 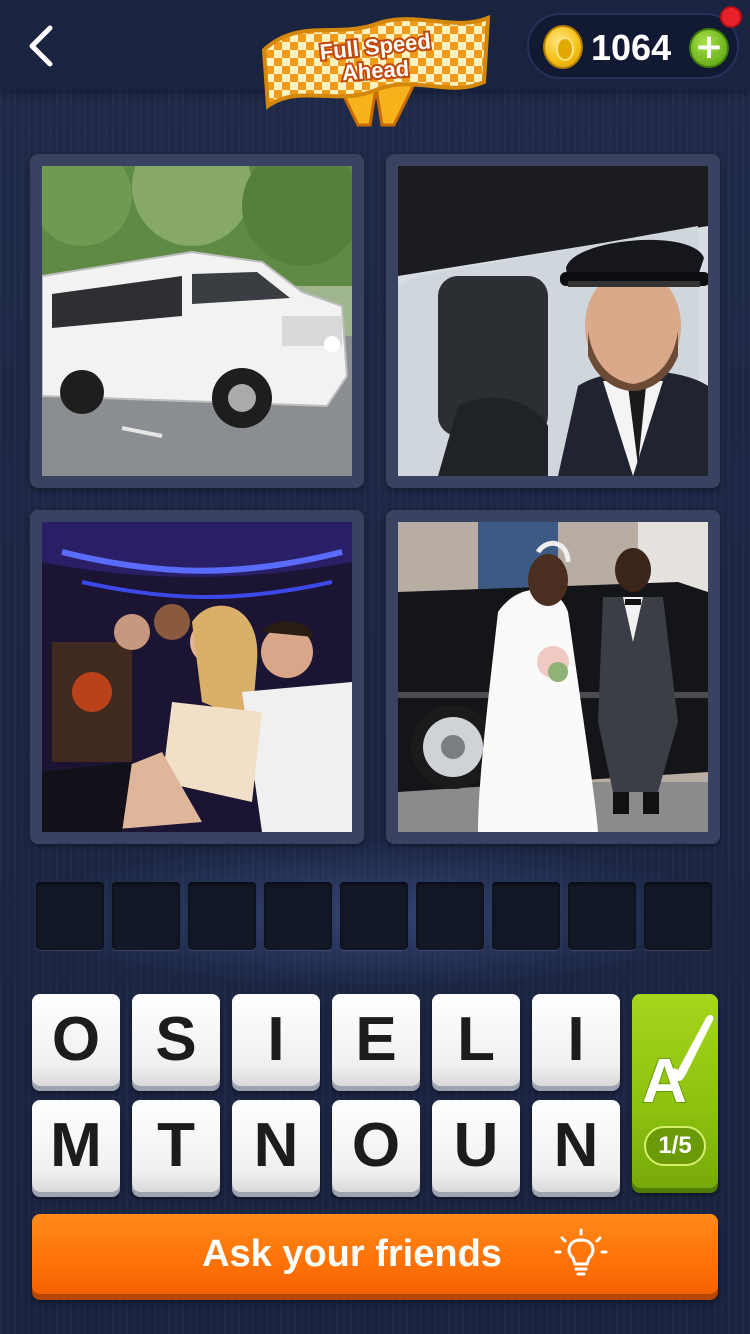 I want to click on top-bar: Full Speed Ahead 1064 +, so click(x=375, y=63).